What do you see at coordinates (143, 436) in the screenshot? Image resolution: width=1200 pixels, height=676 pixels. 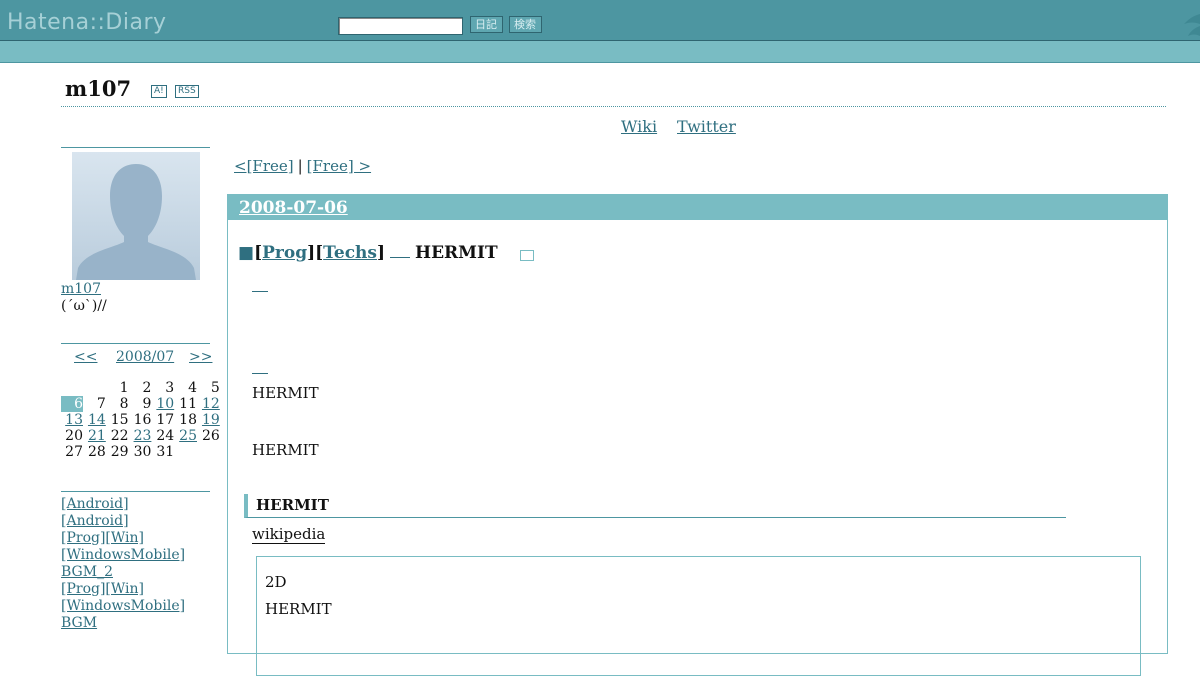 I see `calendar-day-link: 23` at bounding box center [143, 436].